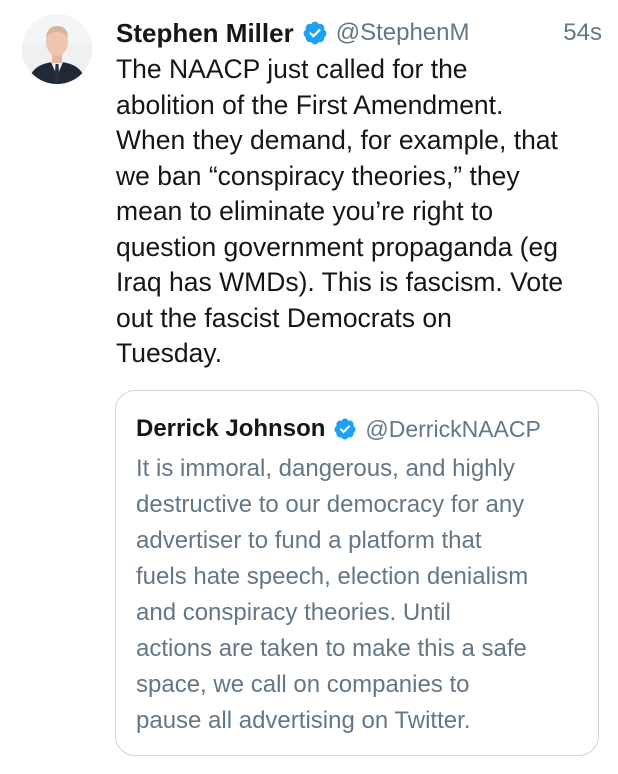 Image resolution: width=618 pixels, height=774 pixels. I want to click on tweet-header: Stephen Miller @StephenM 54s, so click(359, 33).